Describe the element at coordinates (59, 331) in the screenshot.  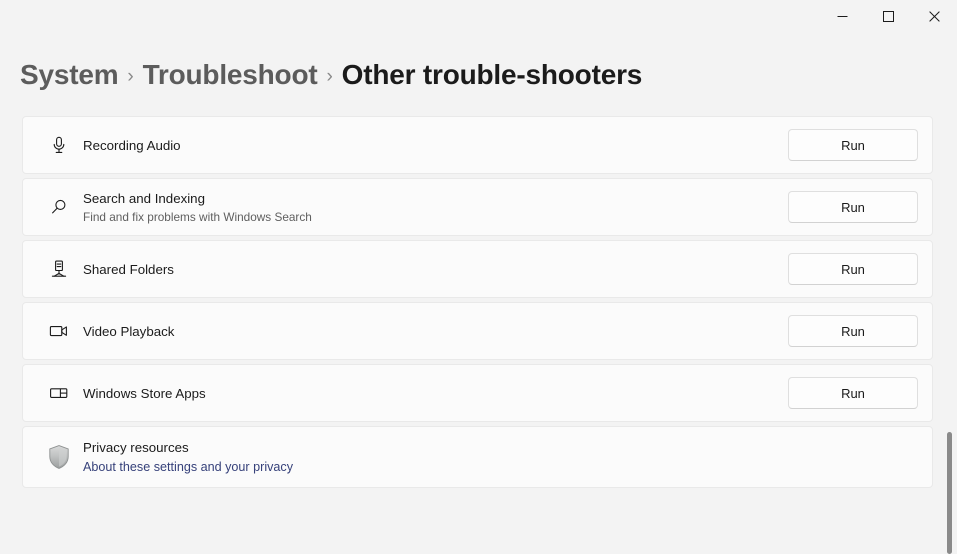
I see `video-camera-icon` at that location.